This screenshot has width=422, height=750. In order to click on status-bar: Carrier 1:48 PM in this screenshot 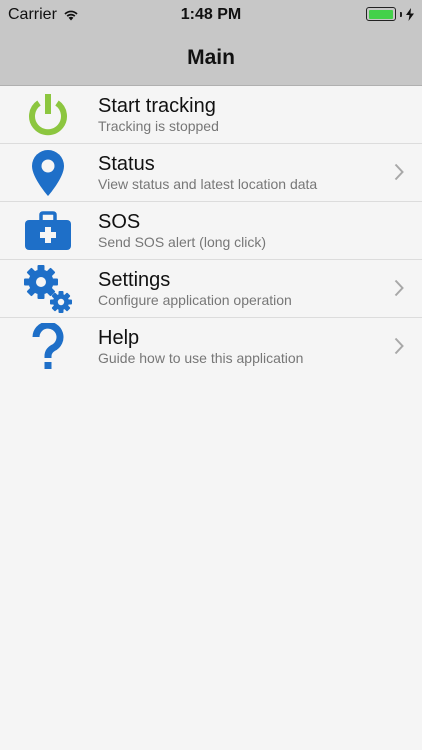, I will do `click(211, 15)`.